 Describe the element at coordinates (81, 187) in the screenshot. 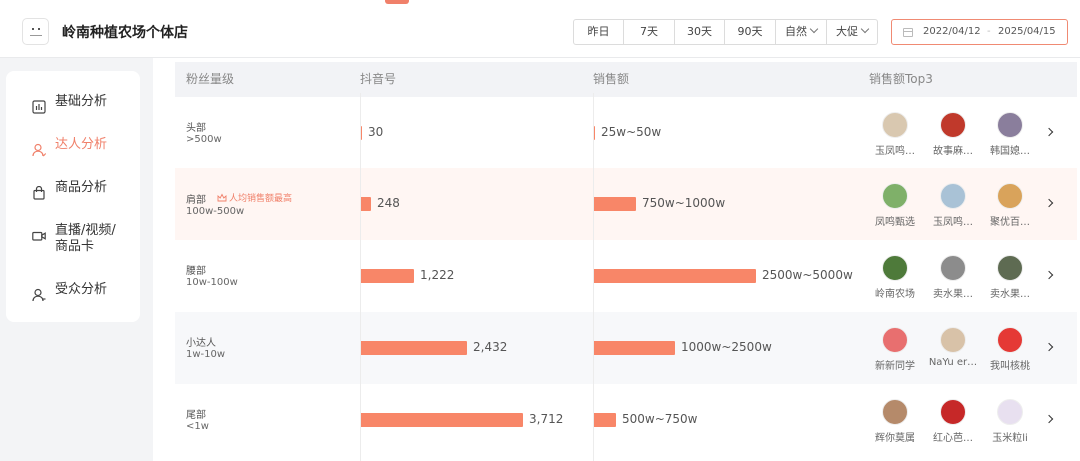

I see `sidebar-item-label: 商品分析` at that location.